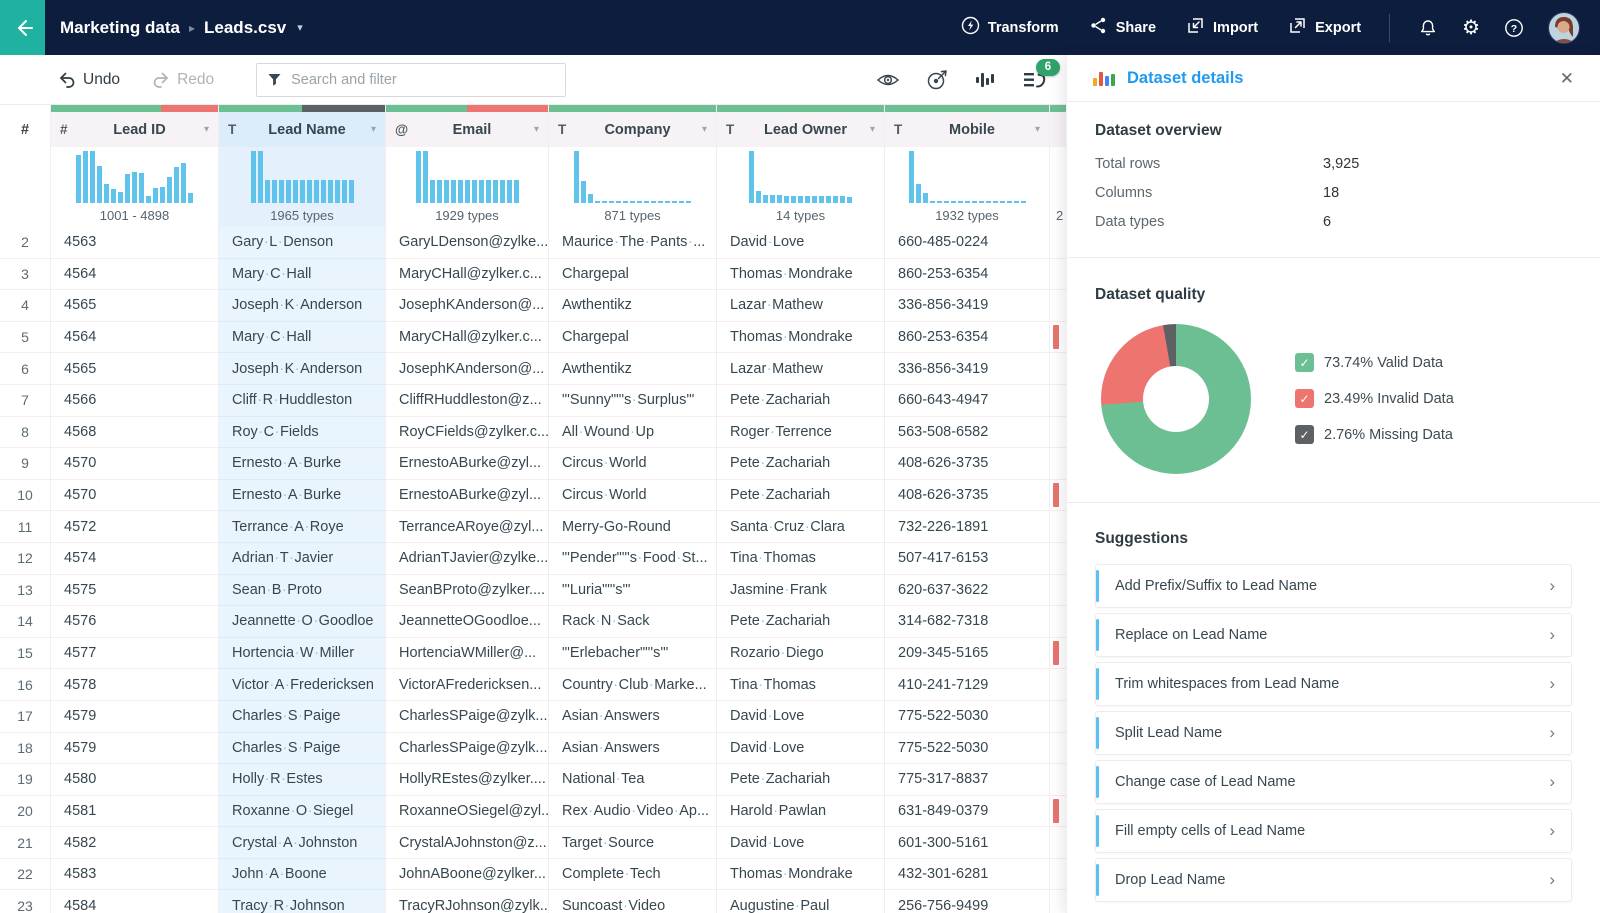  I want to click on table-cell-lead_id: 4578, so click(134, 685).